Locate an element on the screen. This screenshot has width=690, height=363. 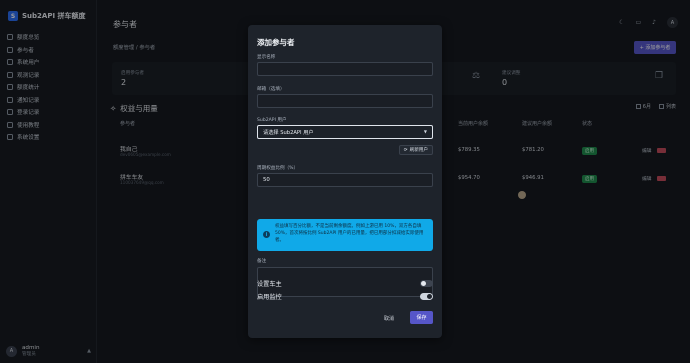
owner-toggle is located at coordinates (426, 283).